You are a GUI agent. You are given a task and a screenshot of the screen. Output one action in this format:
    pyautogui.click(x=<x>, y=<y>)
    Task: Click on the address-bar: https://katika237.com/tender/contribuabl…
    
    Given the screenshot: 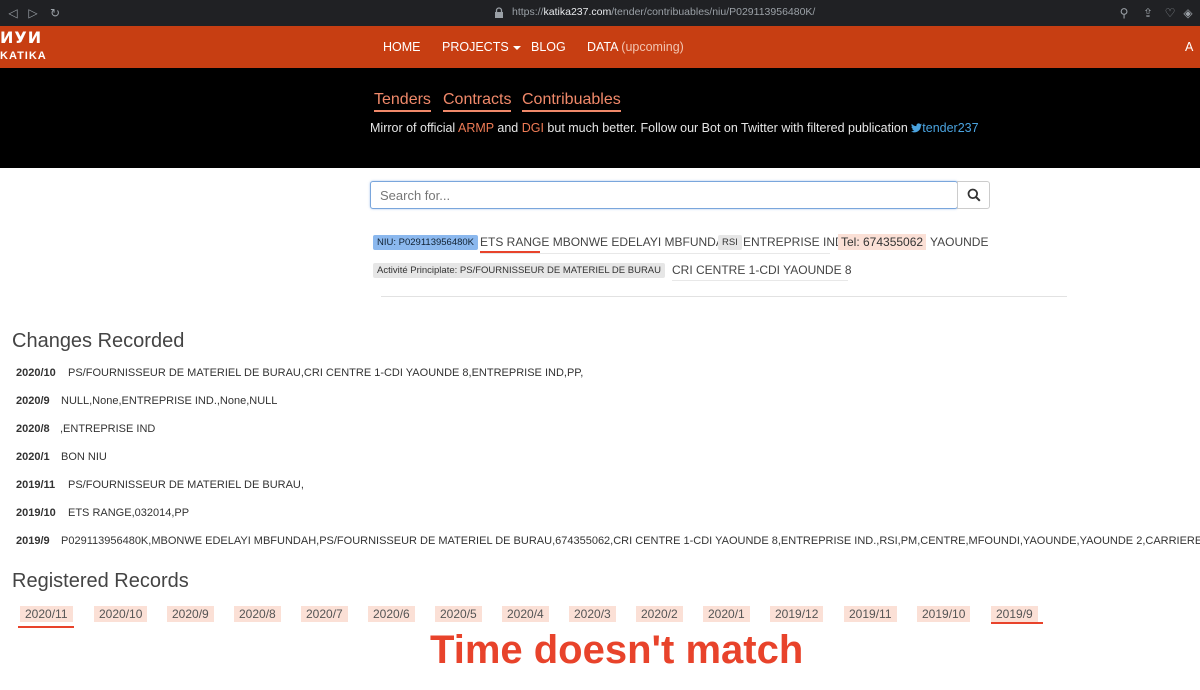 What is the action you would take?
    pyautogui.click(x=830, y=13)
    